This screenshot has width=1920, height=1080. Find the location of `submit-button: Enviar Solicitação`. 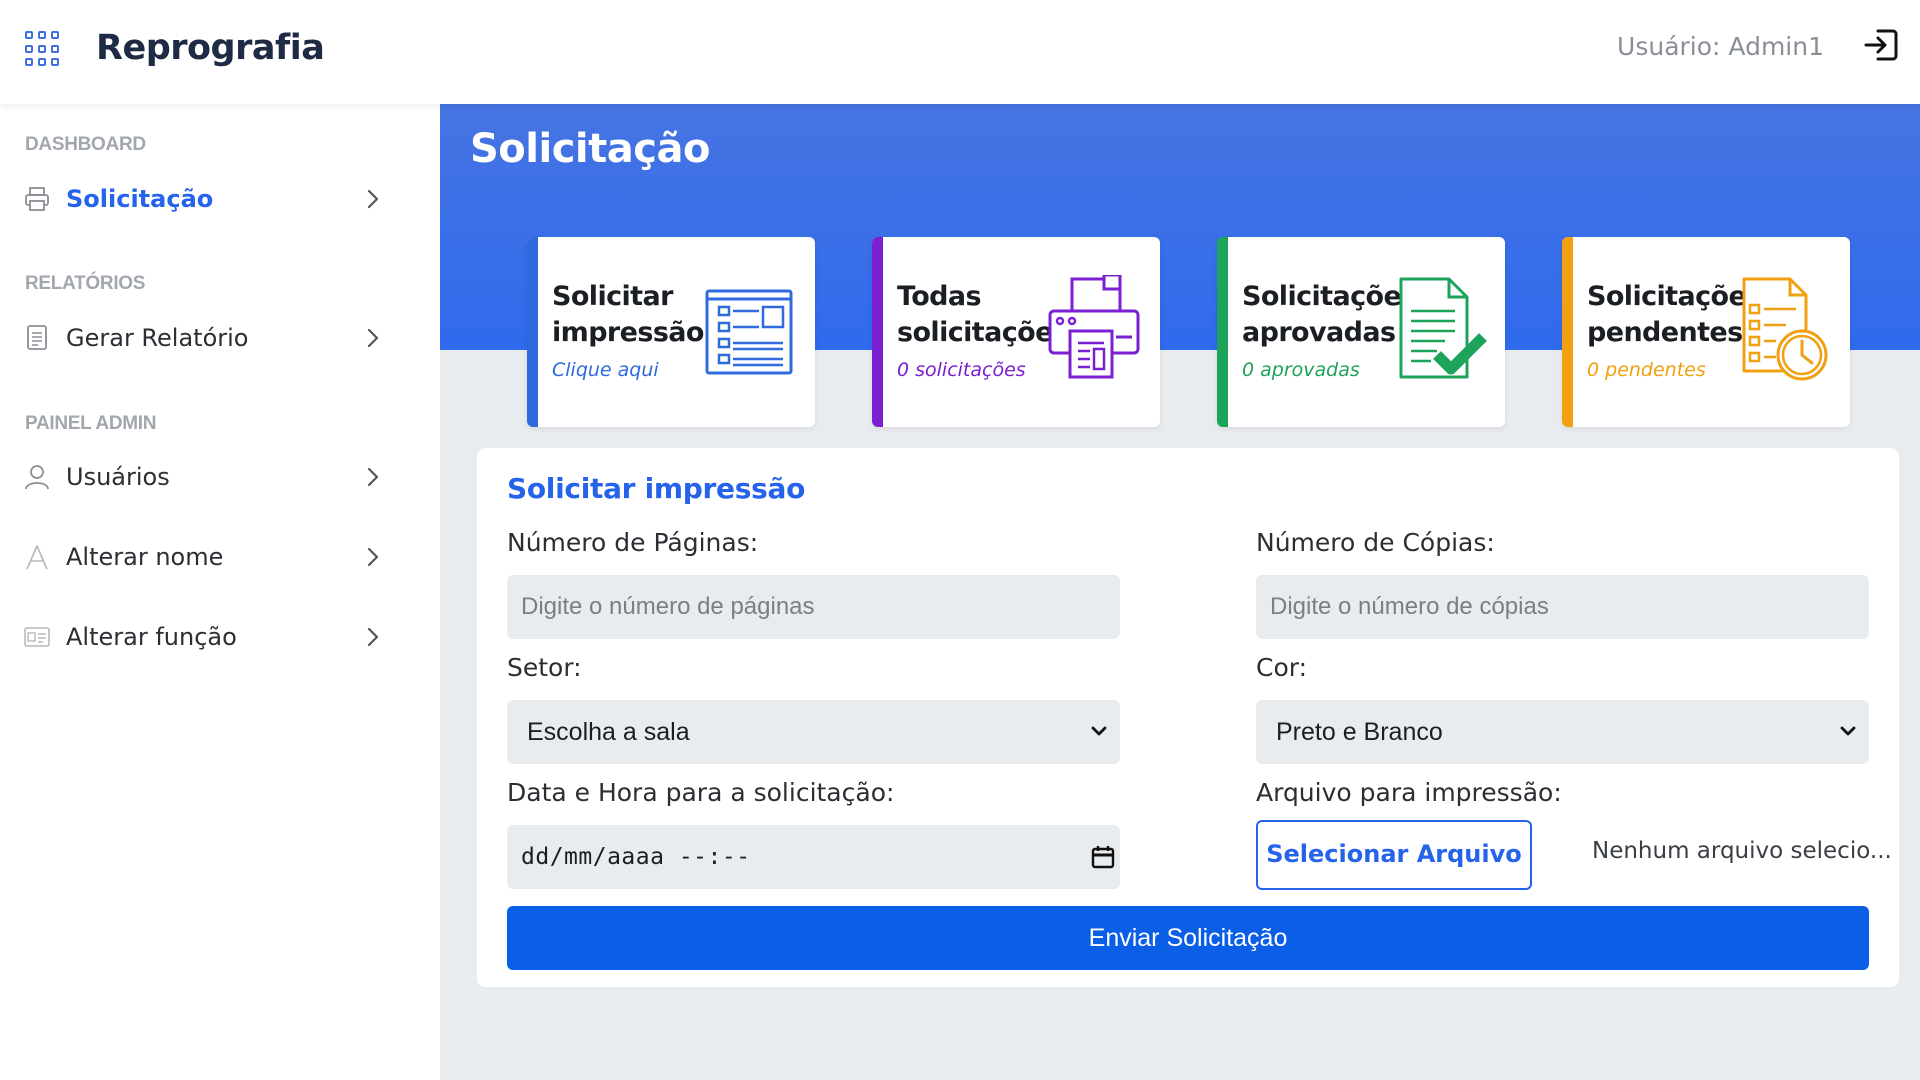

submit-button: Enviar Solicitação is located at coordinates (1188, 938).